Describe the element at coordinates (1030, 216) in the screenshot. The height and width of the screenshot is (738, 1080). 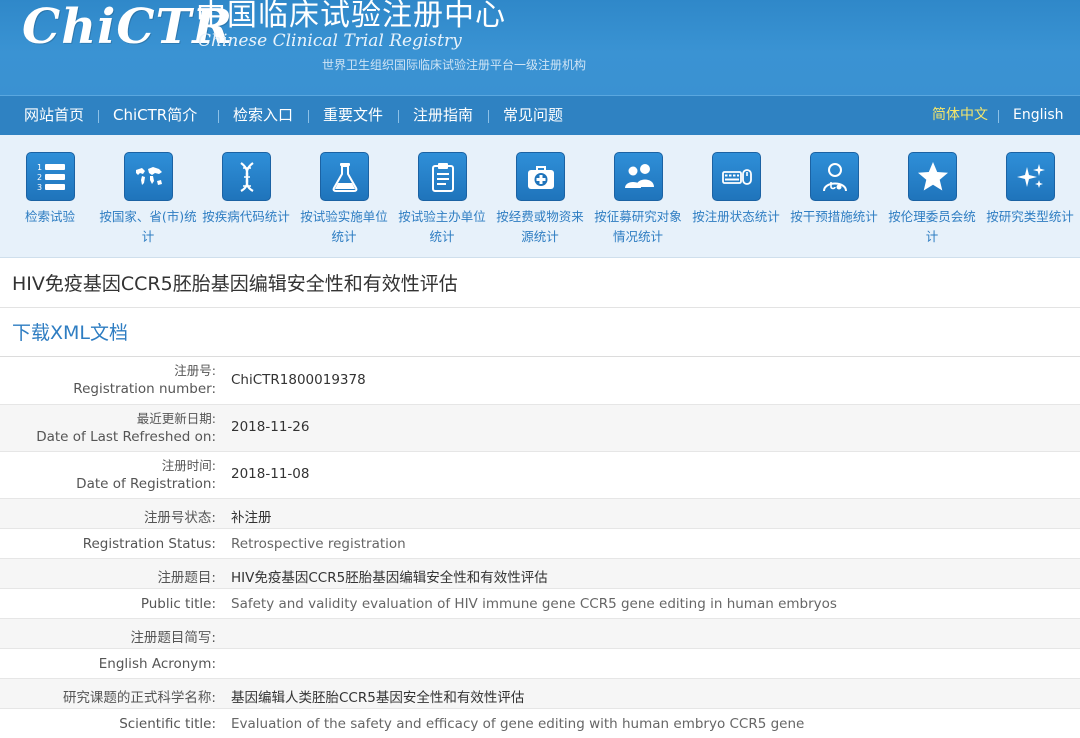
I see `icon-label: 按研究类型统计` at that location.